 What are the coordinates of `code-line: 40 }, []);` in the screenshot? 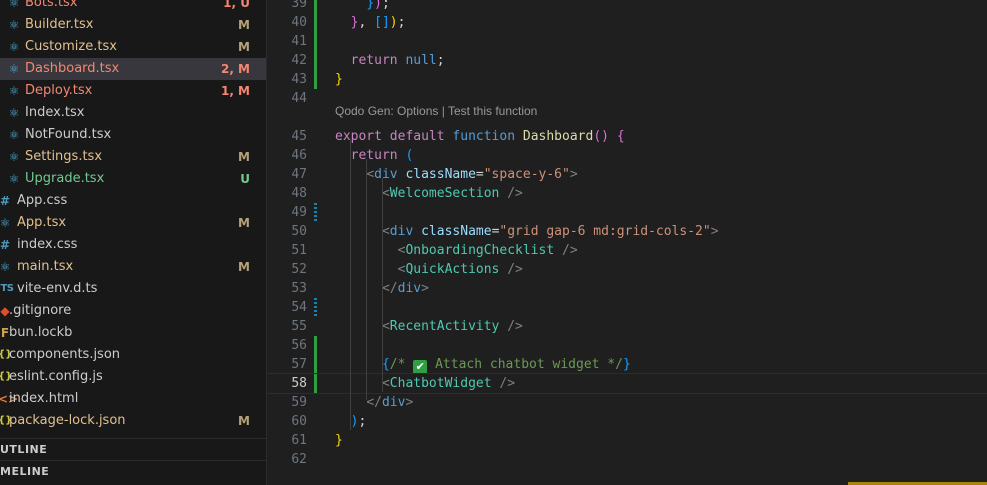 It's located at (627, 22).